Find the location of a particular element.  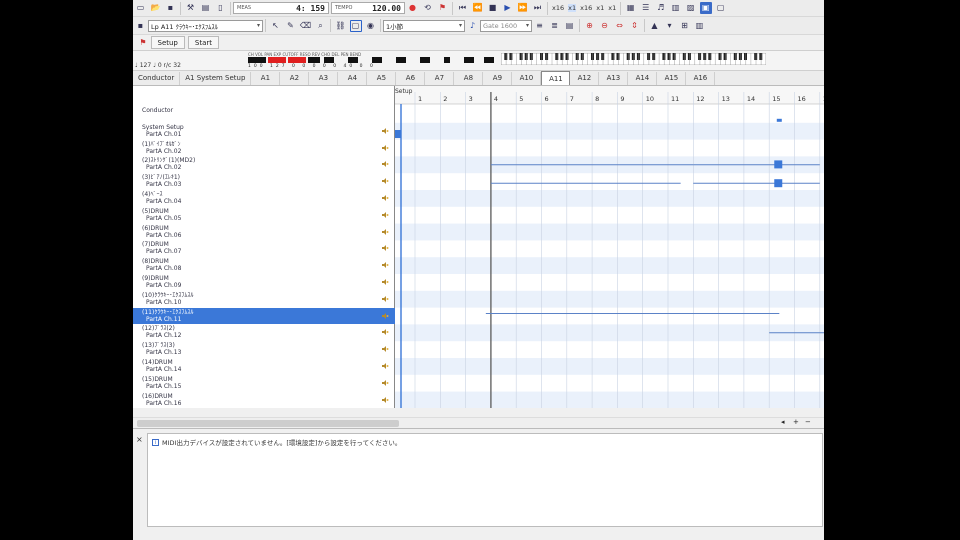

picture-icon: ▣ is located at coordinates (705, 8).